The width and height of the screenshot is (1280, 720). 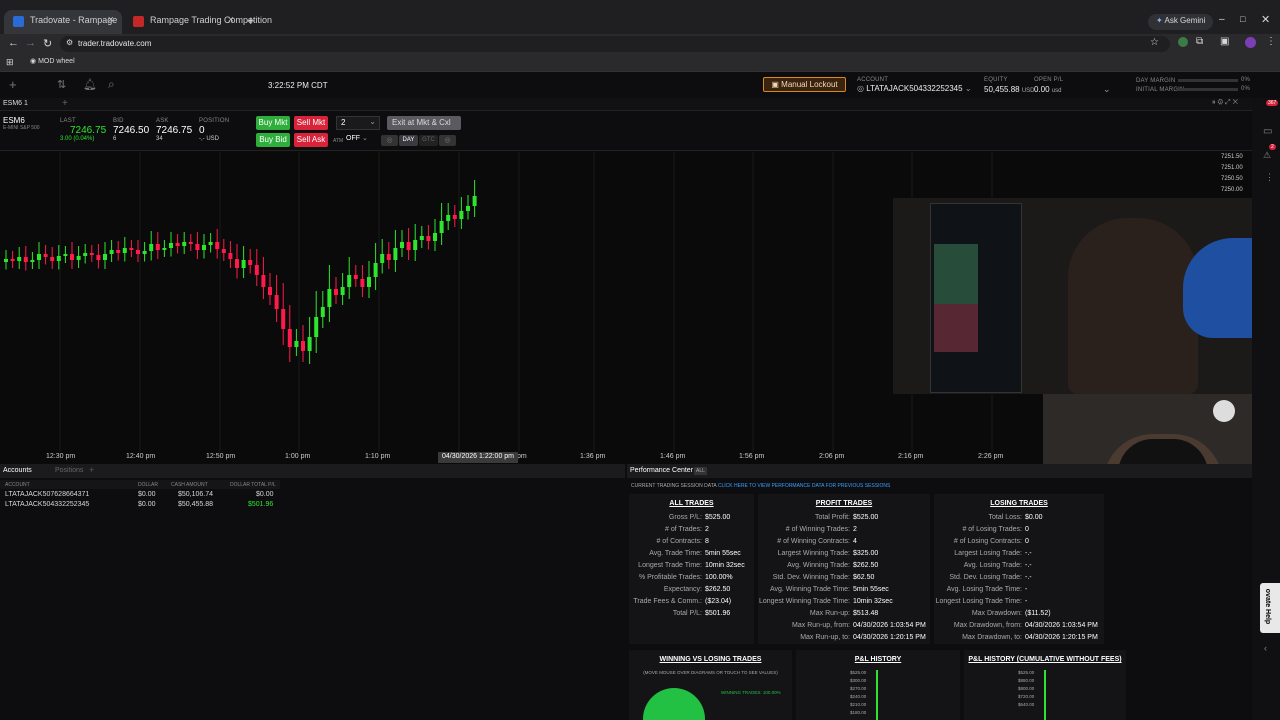 I want to click on new-tab-icon: +, so click(x=251, y=20).